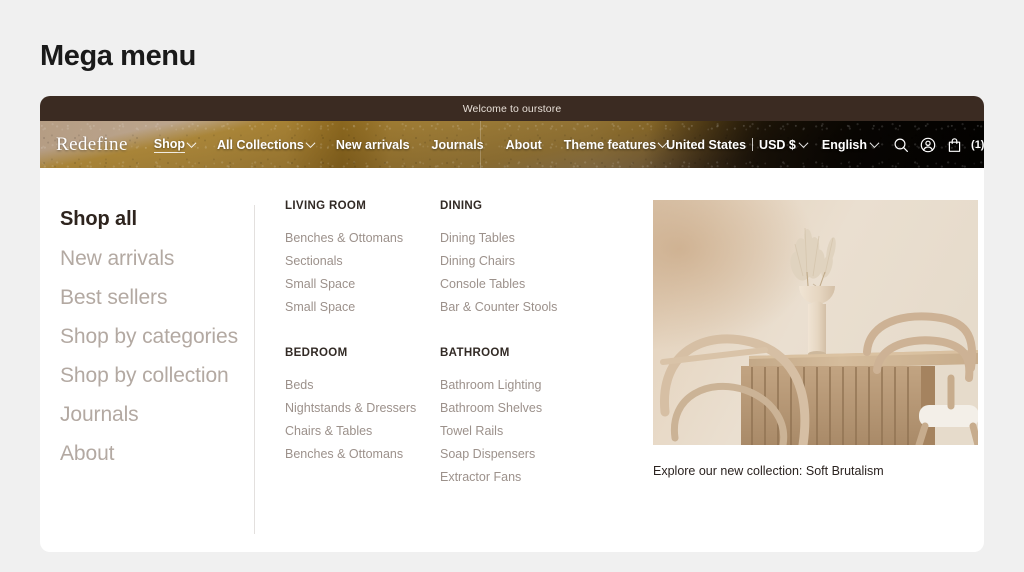 This screenshot has height=572, width=1024. I want to click on promo-image, so click(815, 322).